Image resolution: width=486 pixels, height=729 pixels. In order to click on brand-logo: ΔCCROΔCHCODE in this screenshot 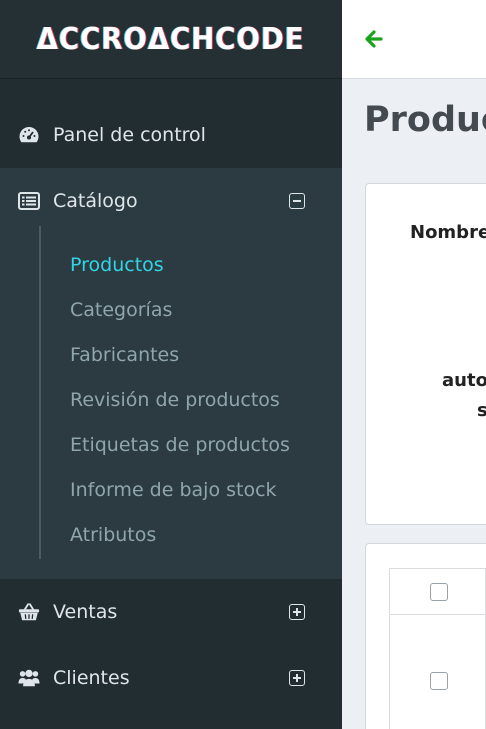, I will do `click(171, 39)`.